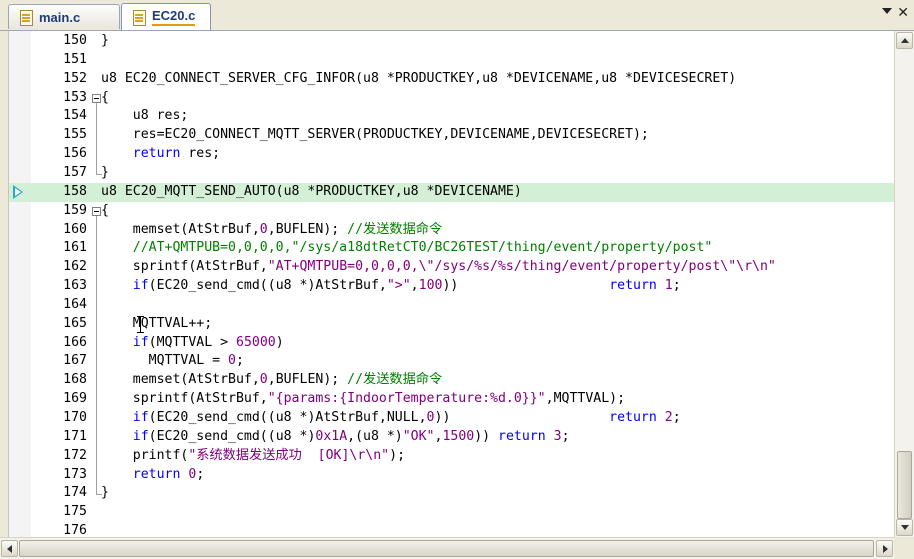 Image resolution: width=914 pixels, height=559 pixels. I want to click on code-token: return, so click(156, 474).